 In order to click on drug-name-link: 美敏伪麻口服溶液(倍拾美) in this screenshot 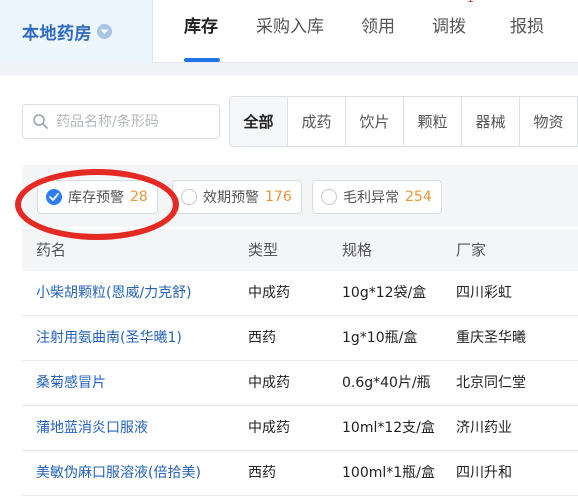, I will do `click(118, 473)`.